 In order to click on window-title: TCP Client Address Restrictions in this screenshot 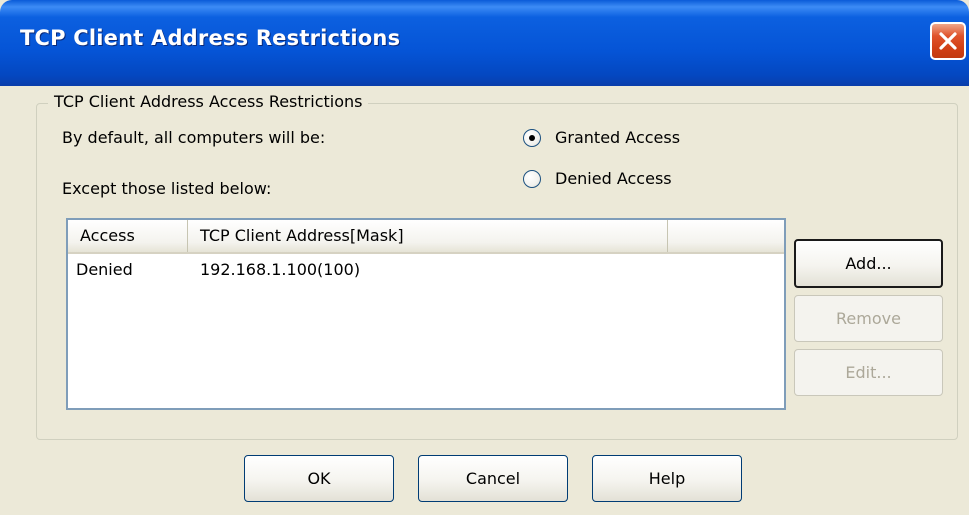, I will do `click(210, 38)`.